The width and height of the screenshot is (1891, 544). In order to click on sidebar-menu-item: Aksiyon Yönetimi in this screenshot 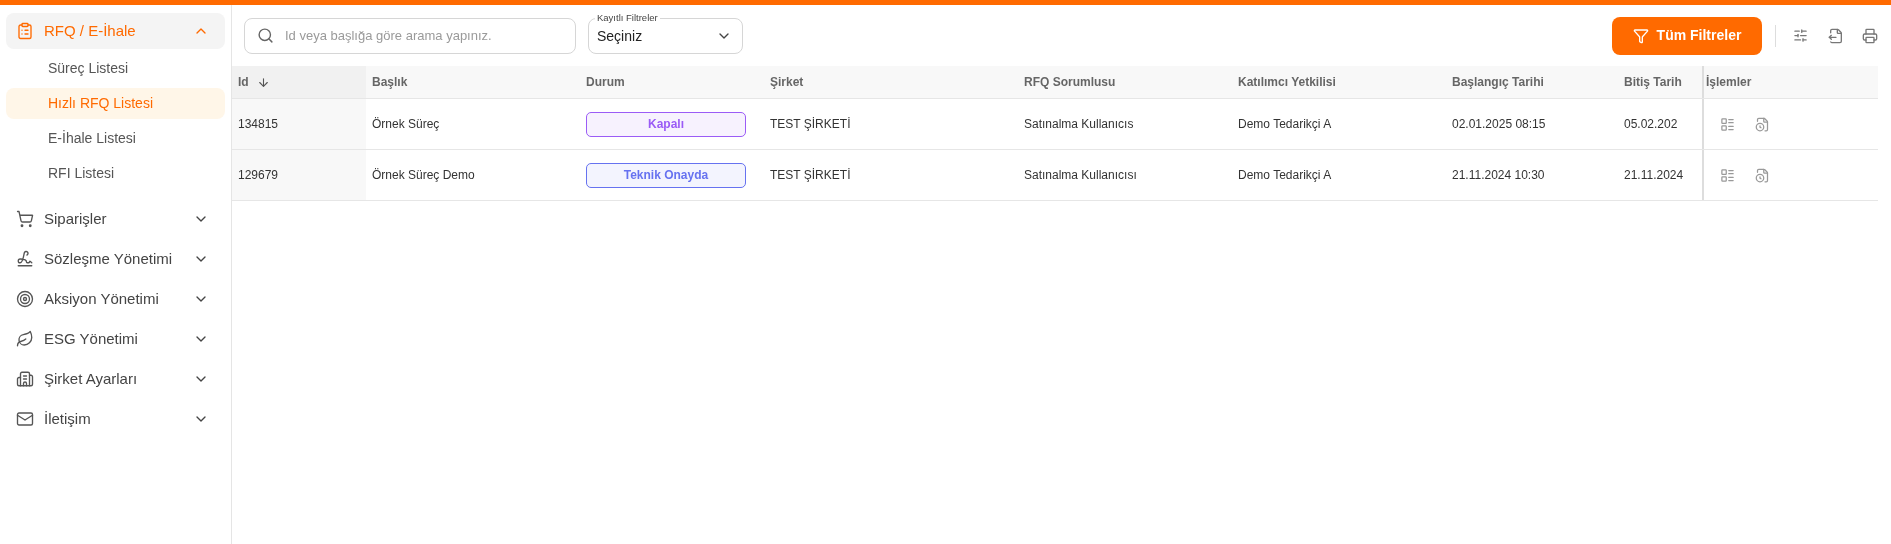, I will do `click(115, 299)`.